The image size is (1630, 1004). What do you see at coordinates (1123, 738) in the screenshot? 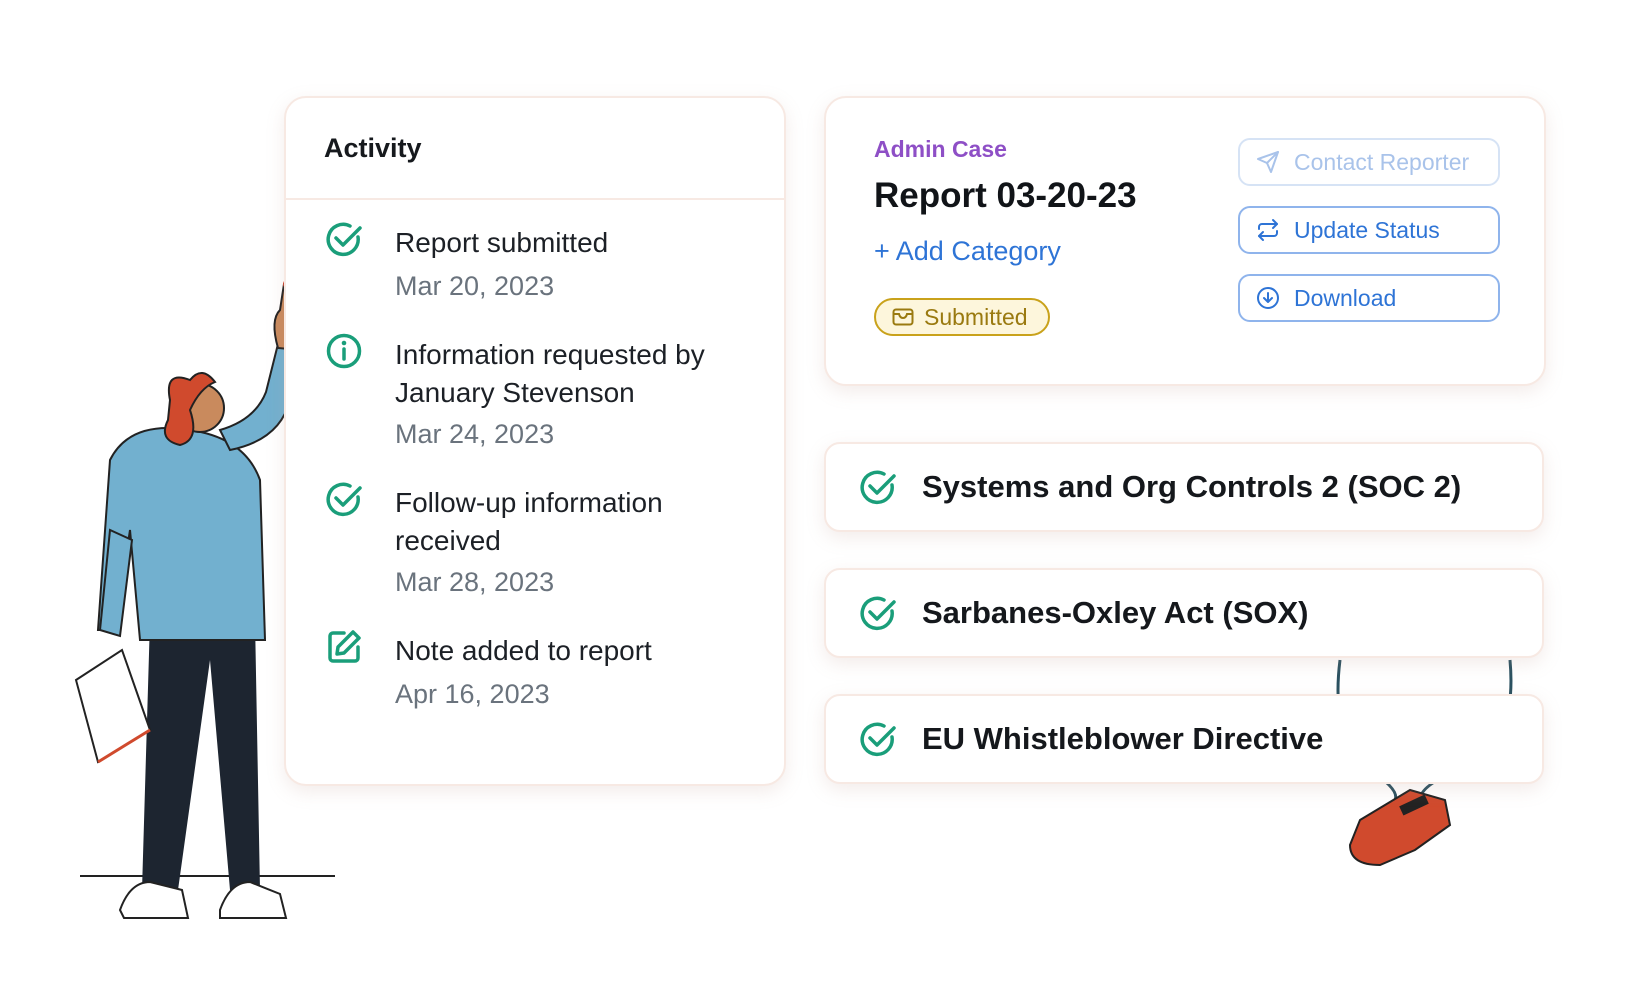
I see `compliance-label: EU Whistleblower Directive` at bounding box center [1123, 738].